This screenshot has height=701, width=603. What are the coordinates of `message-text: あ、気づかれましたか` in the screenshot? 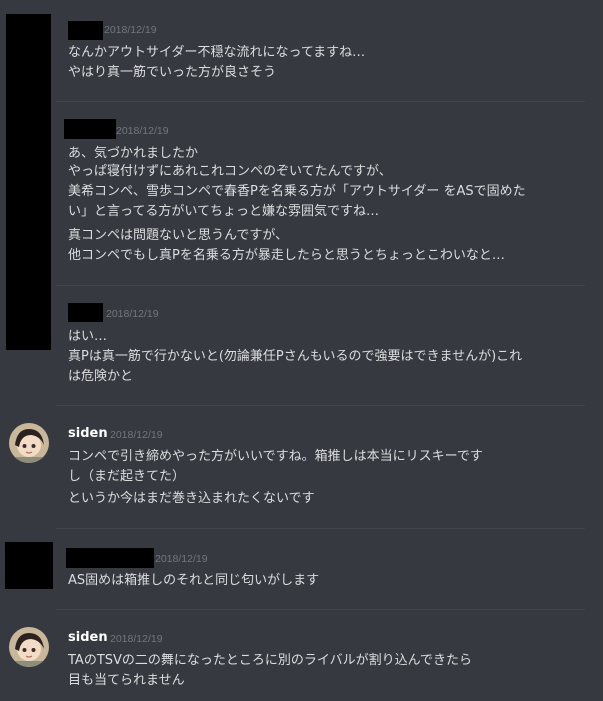 It's located at (133, 153).